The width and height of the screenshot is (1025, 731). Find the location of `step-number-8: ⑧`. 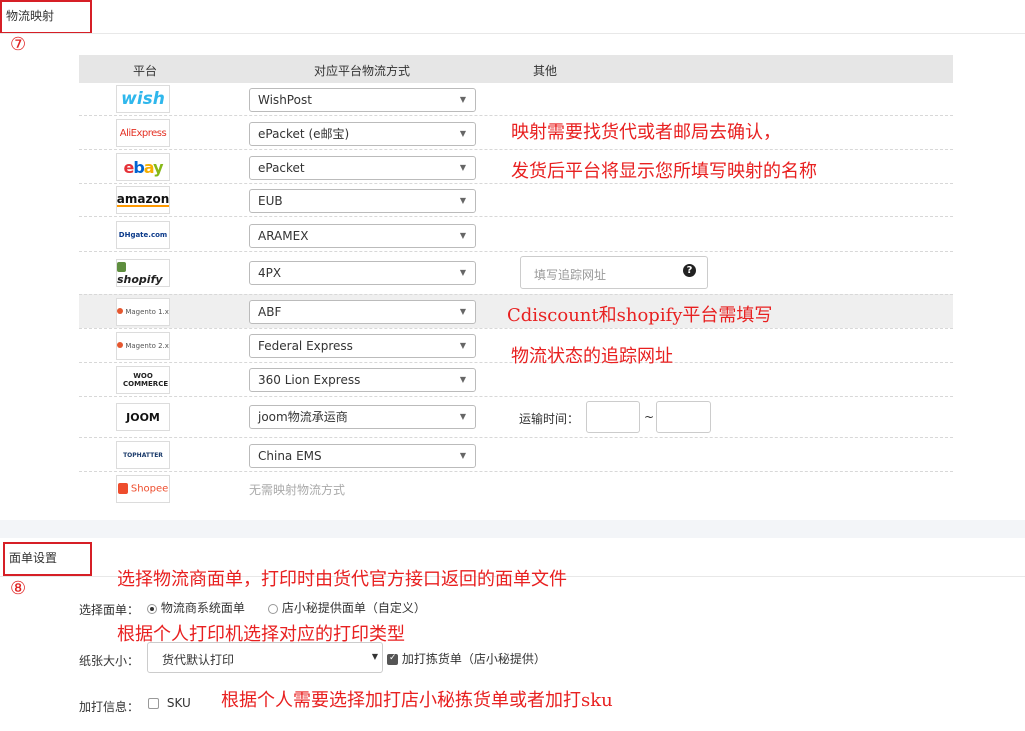

step-number-8: ⑧ is located at coordinates (18, 588).